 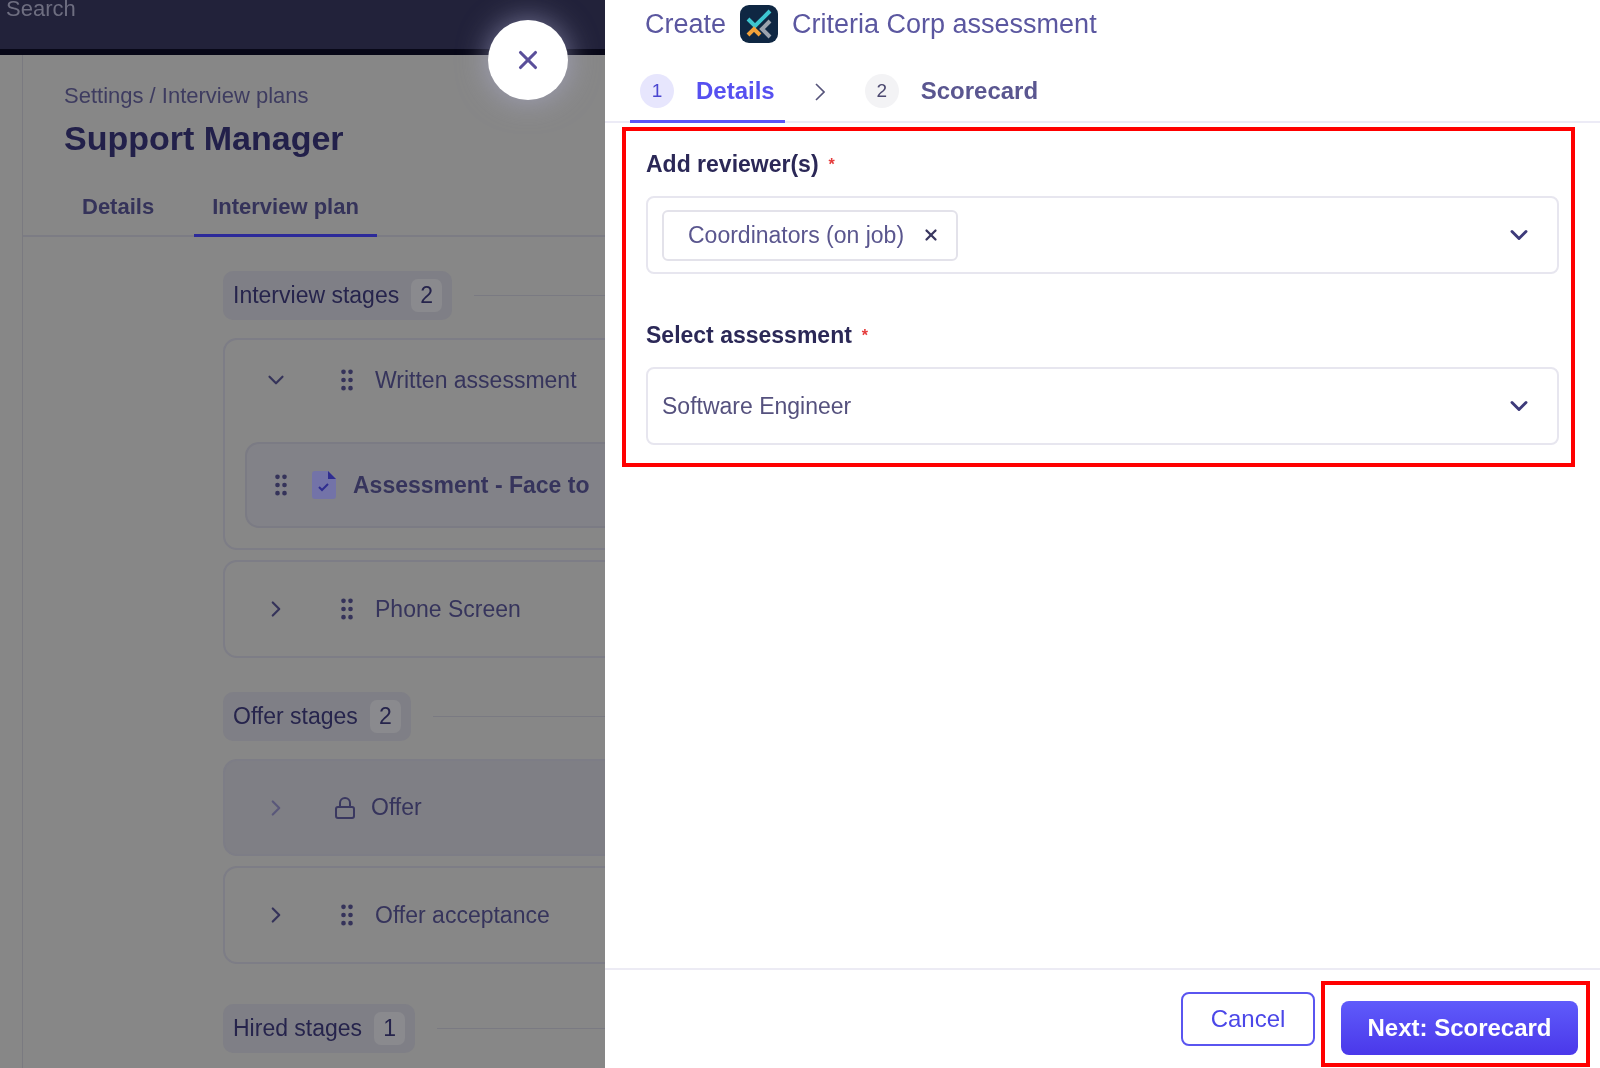 I want to click on assessment-select: Software Engineer, so click(x=1102, y=406).